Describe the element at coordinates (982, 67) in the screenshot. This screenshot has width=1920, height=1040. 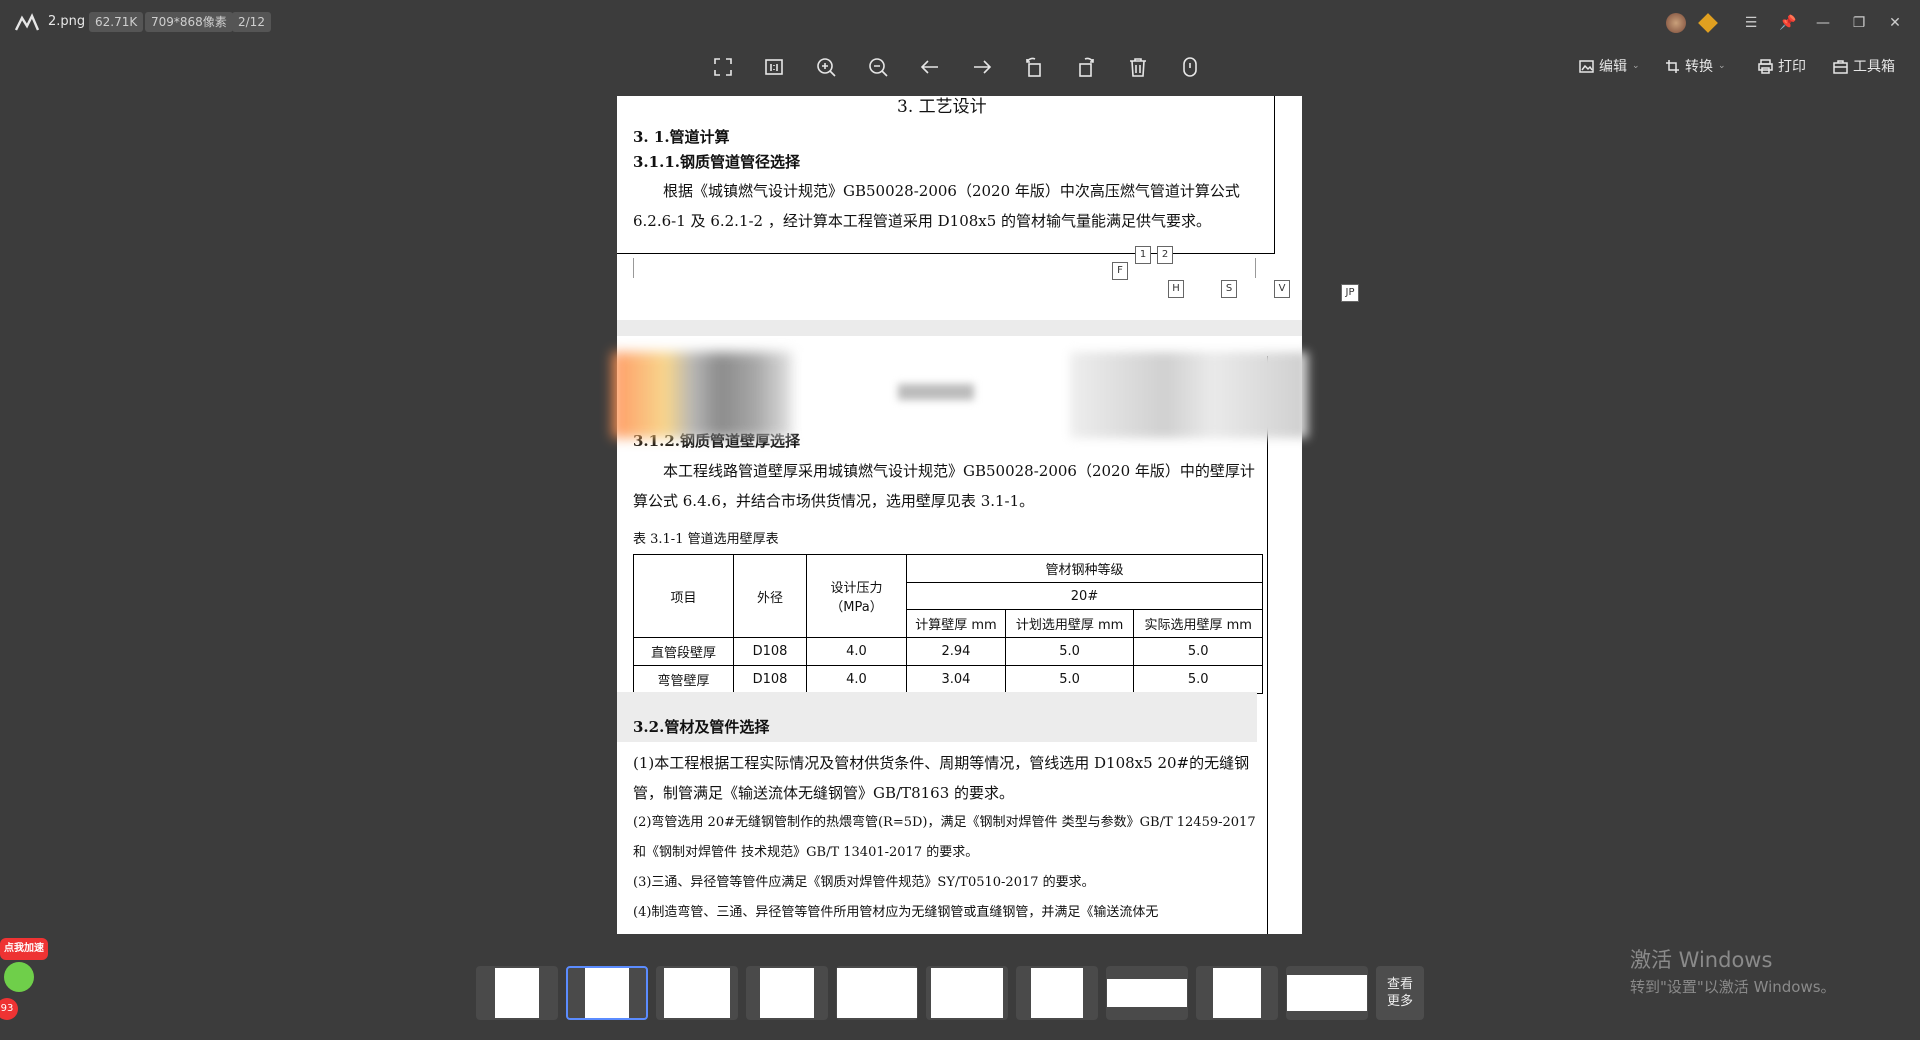
I see `next-icon` at that location.